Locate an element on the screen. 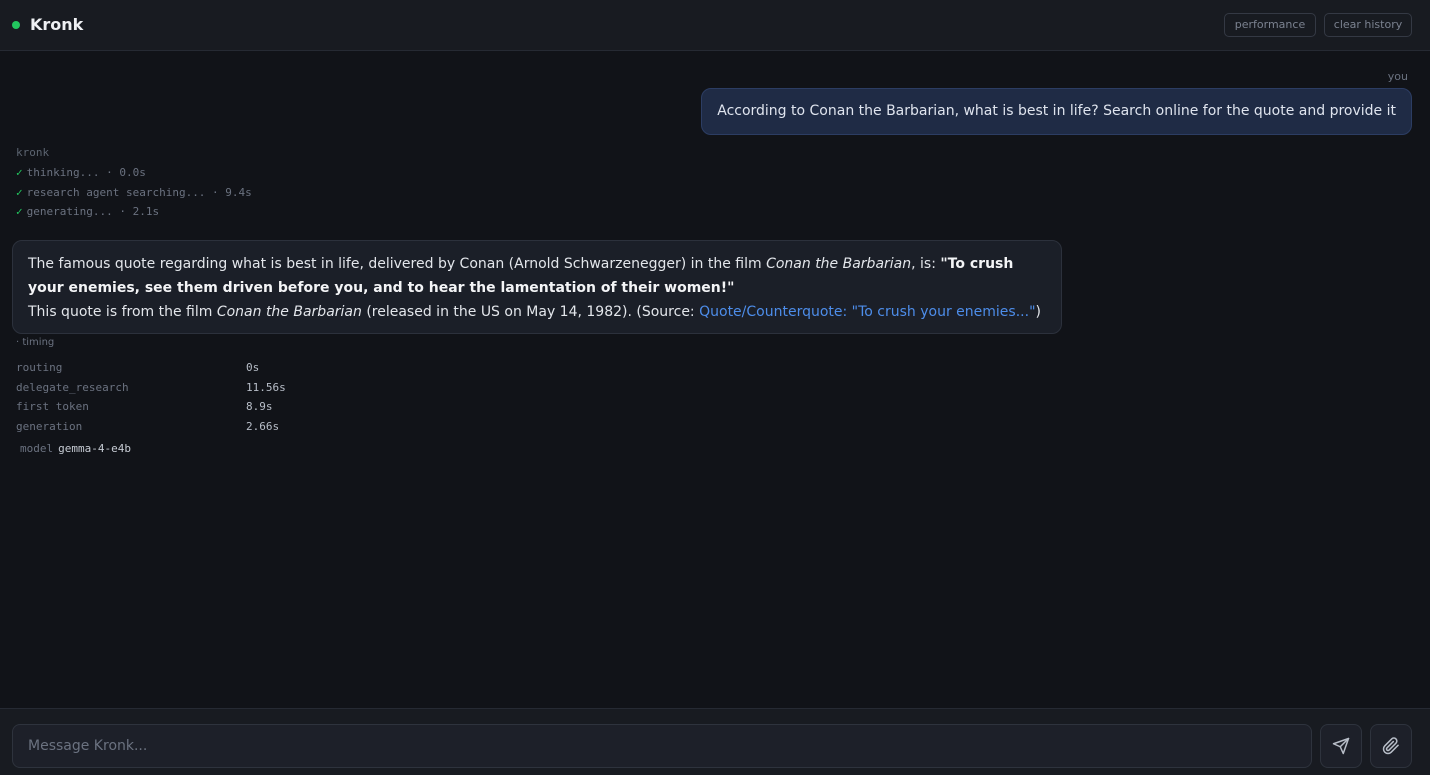  timing-key: routing is located at coordinates (39, 367).